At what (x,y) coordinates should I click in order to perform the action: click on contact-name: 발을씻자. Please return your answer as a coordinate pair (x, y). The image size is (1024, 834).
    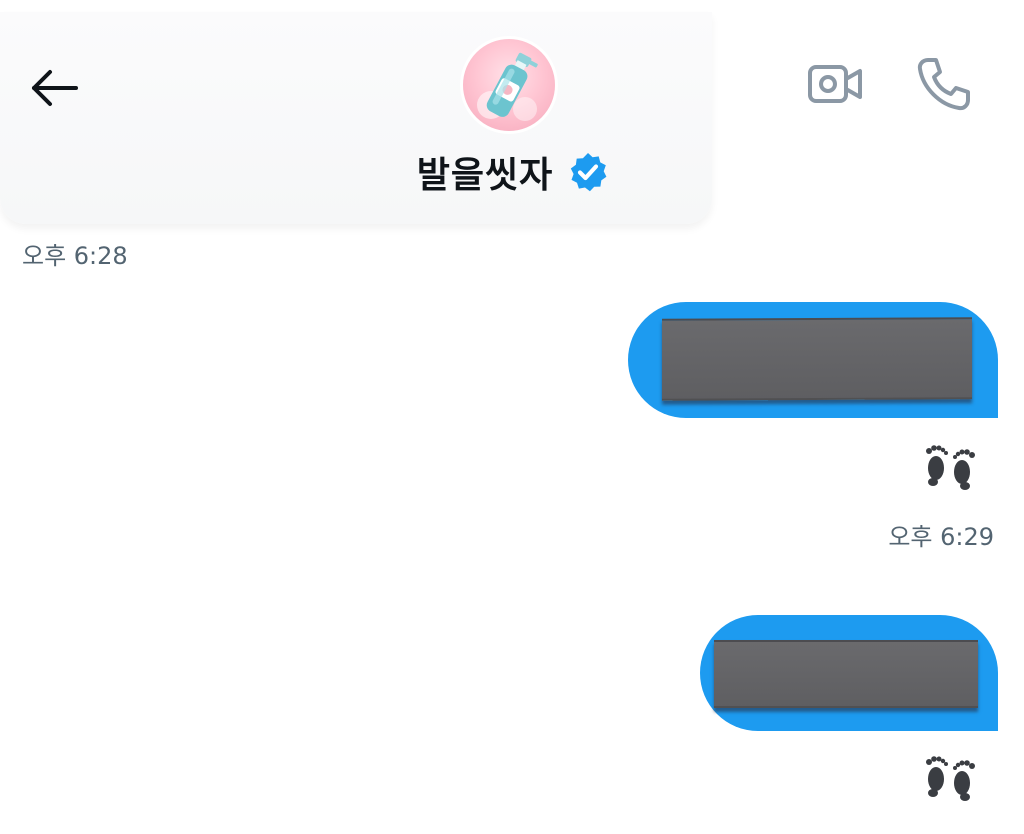
    Looking at the image, I should click on (485, 175).